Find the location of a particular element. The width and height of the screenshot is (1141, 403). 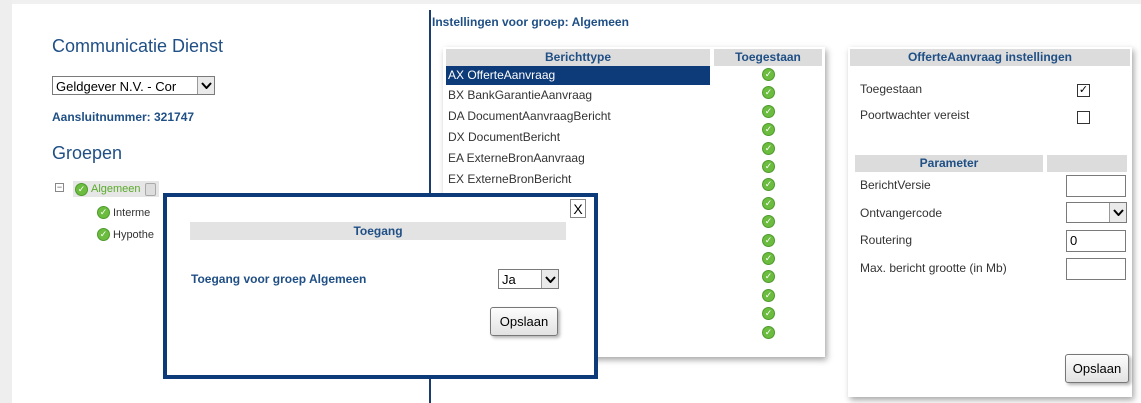

save-settings-button: Opslaan is located at coordinates (1097, 368).